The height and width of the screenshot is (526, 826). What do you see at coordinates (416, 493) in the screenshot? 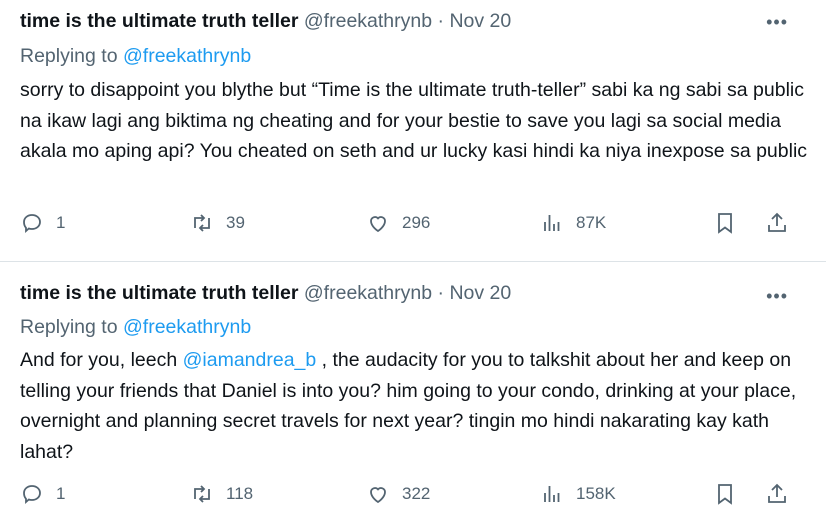
I see `like-count: 322` at bounding box center [416, 493].